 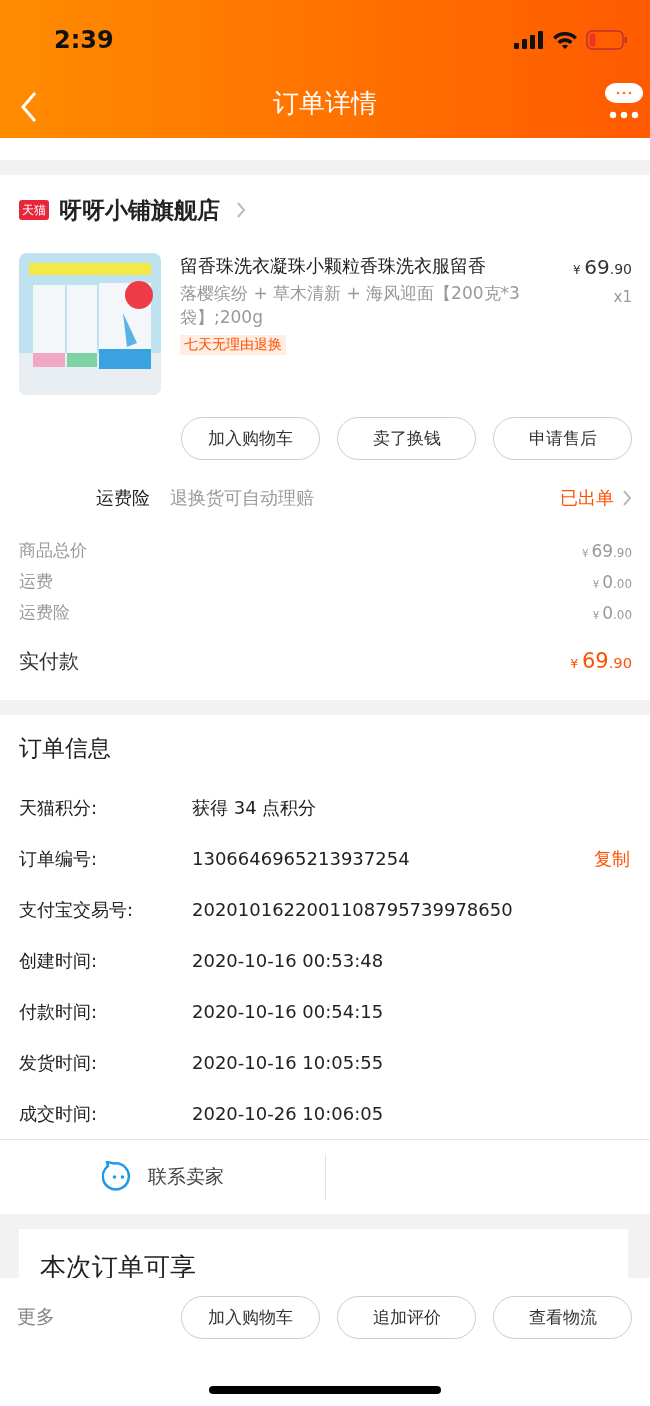 What do you see at coordinates (406, 438) in the screenshot?
I see `action-button: 卖了换钱` at bounding box center [406, 438].